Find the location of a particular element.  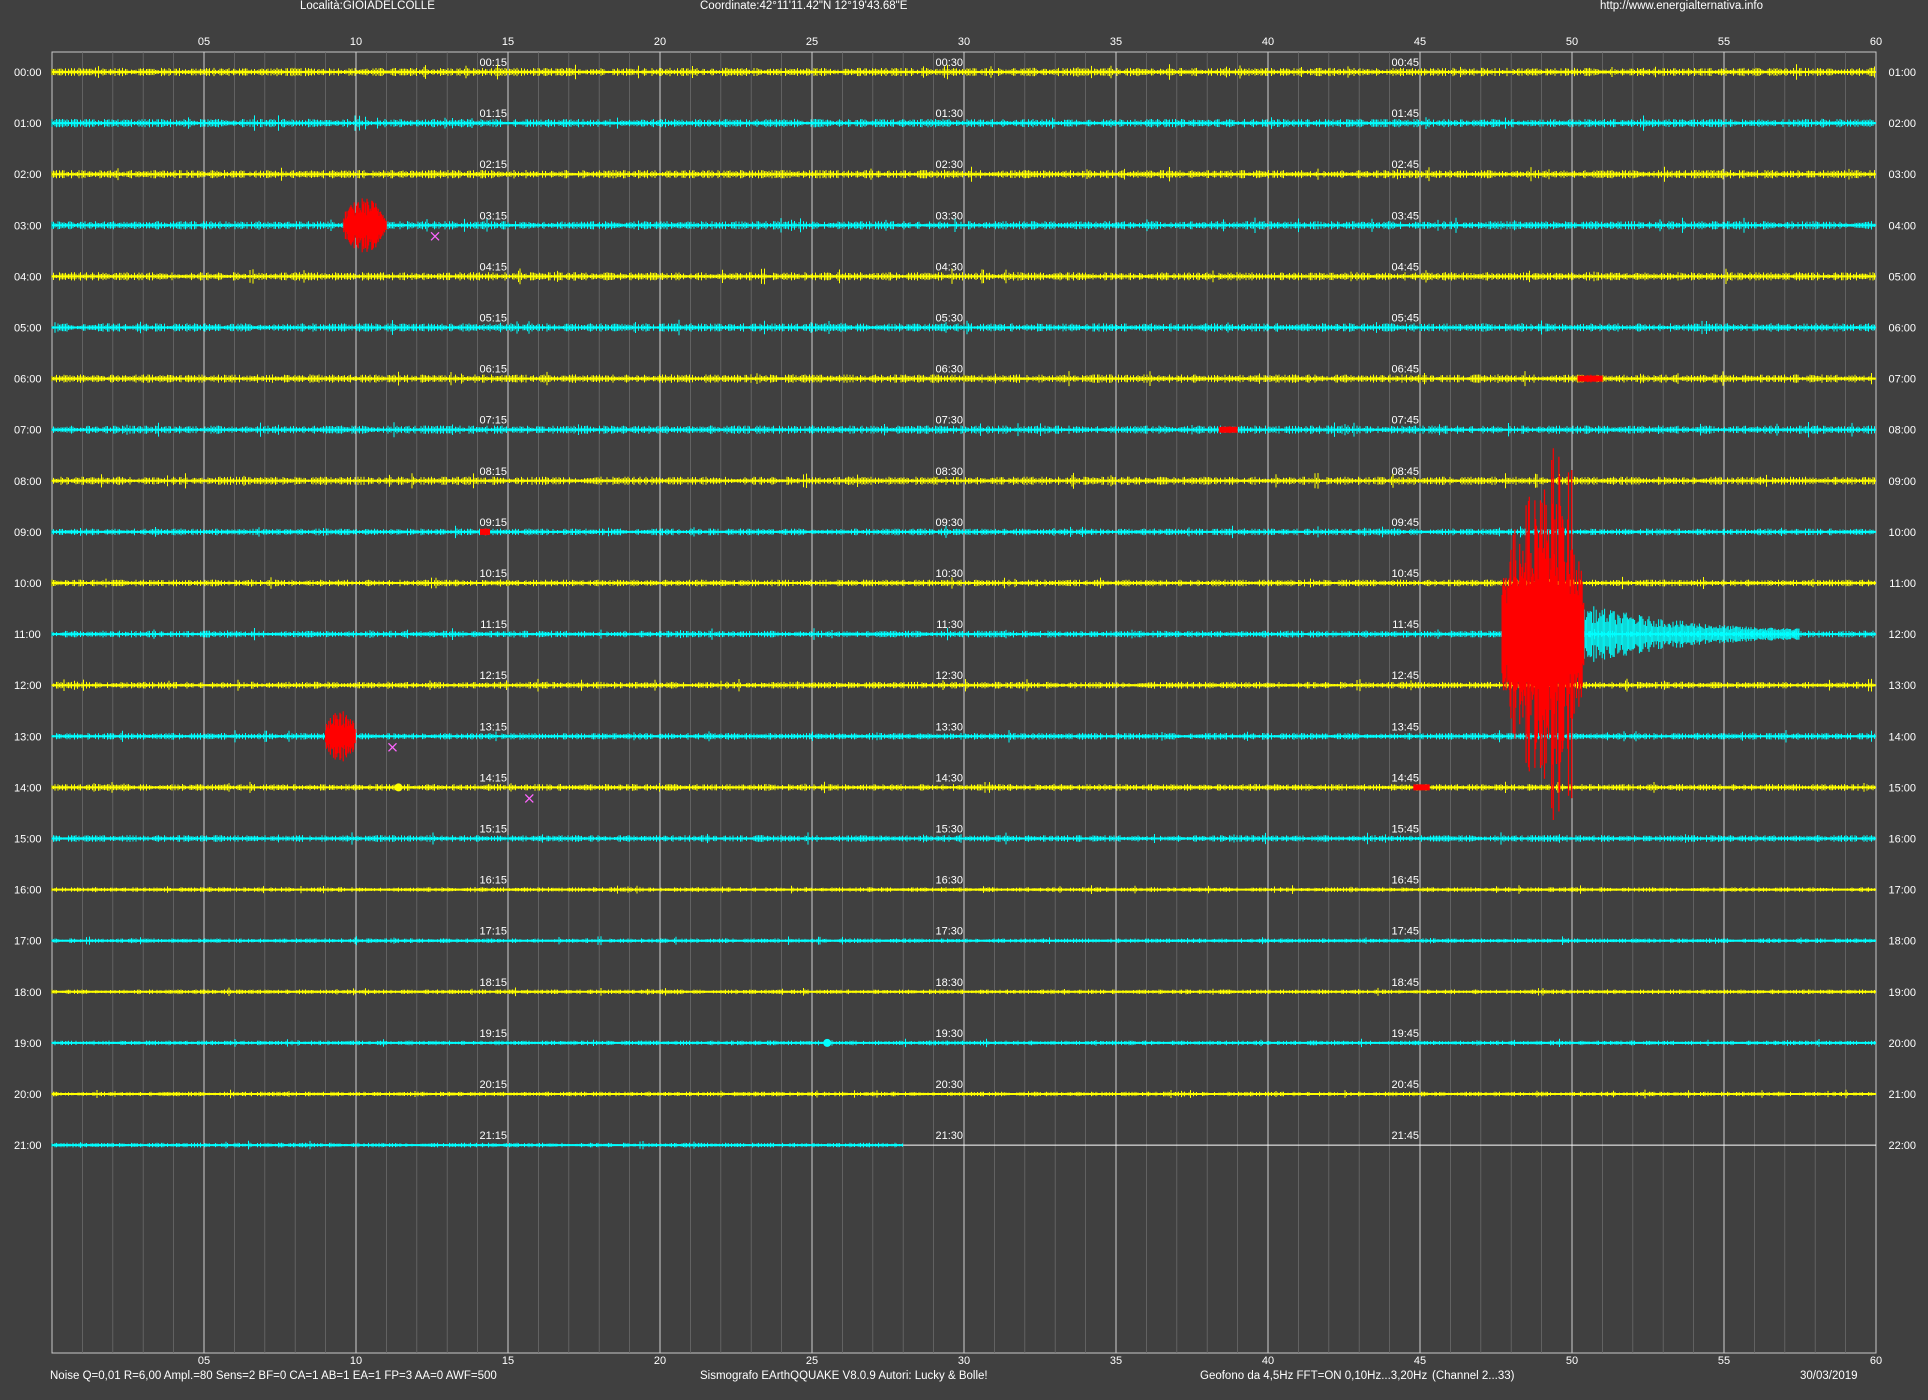

quarter-label: 10:45 is located at coordinates (1405, 574).